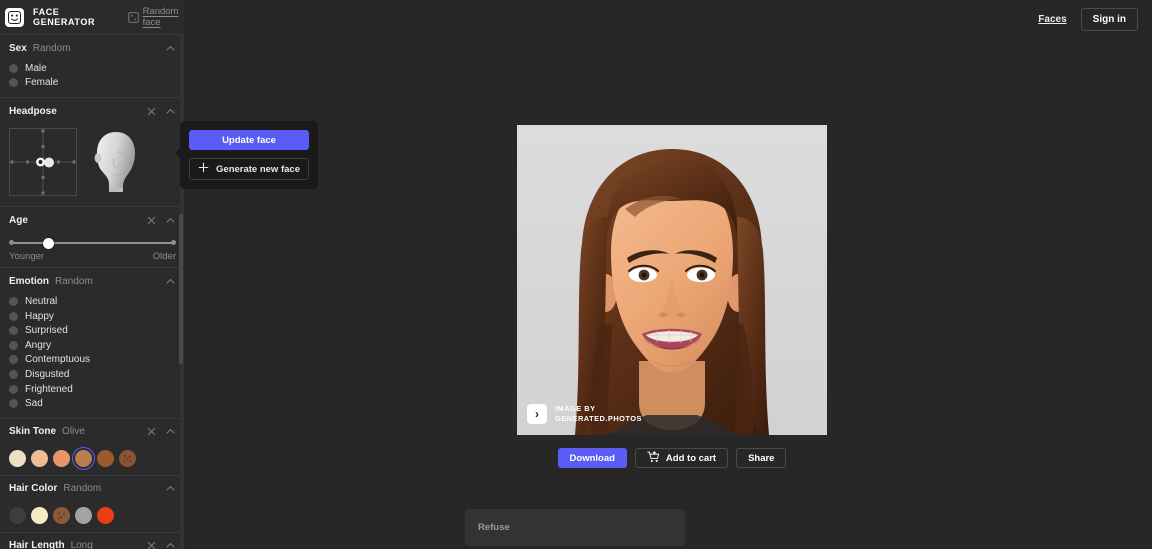 This screenshot has height=549, width=1152. Describe the element at coordinates (1052, 19) in the screenshot. I see `nav-link-faces: Faces` at that location.